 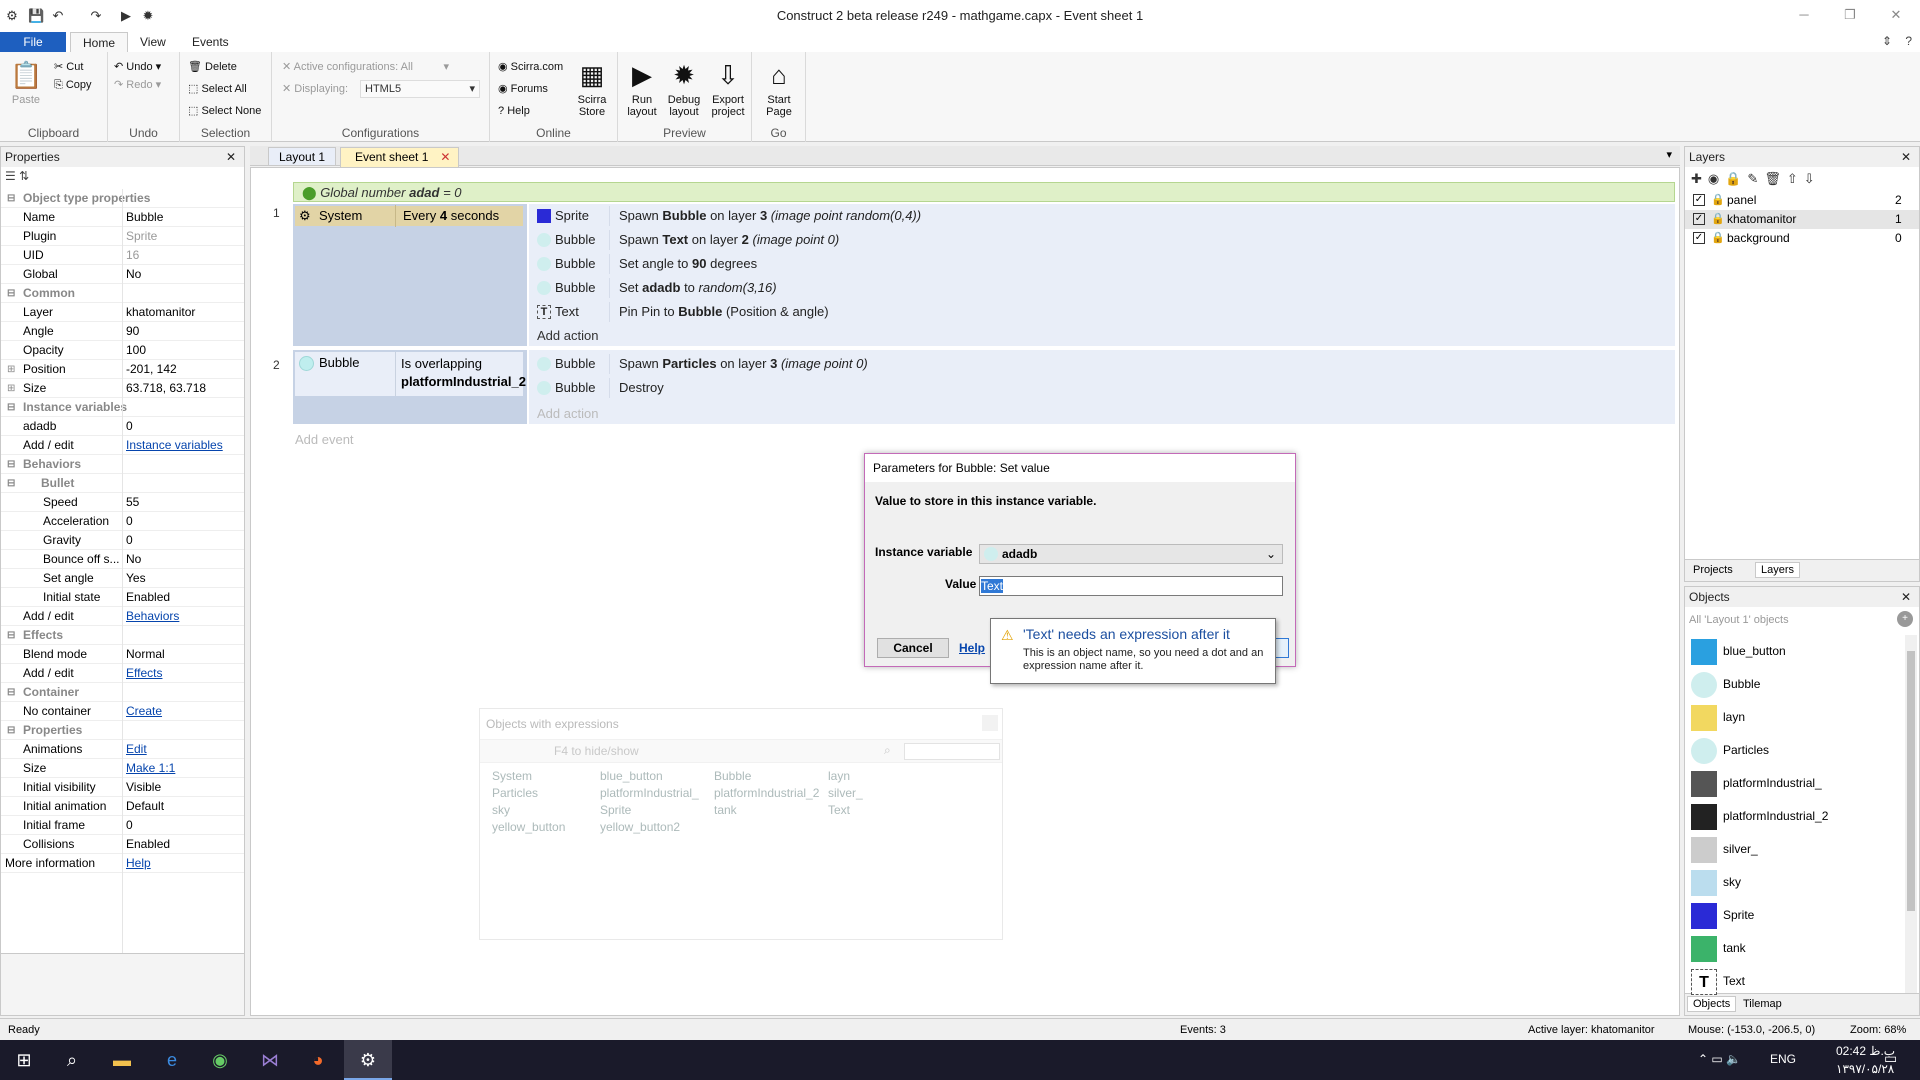 I want to click on object-item: Particles, so click(x=1794, y=750).